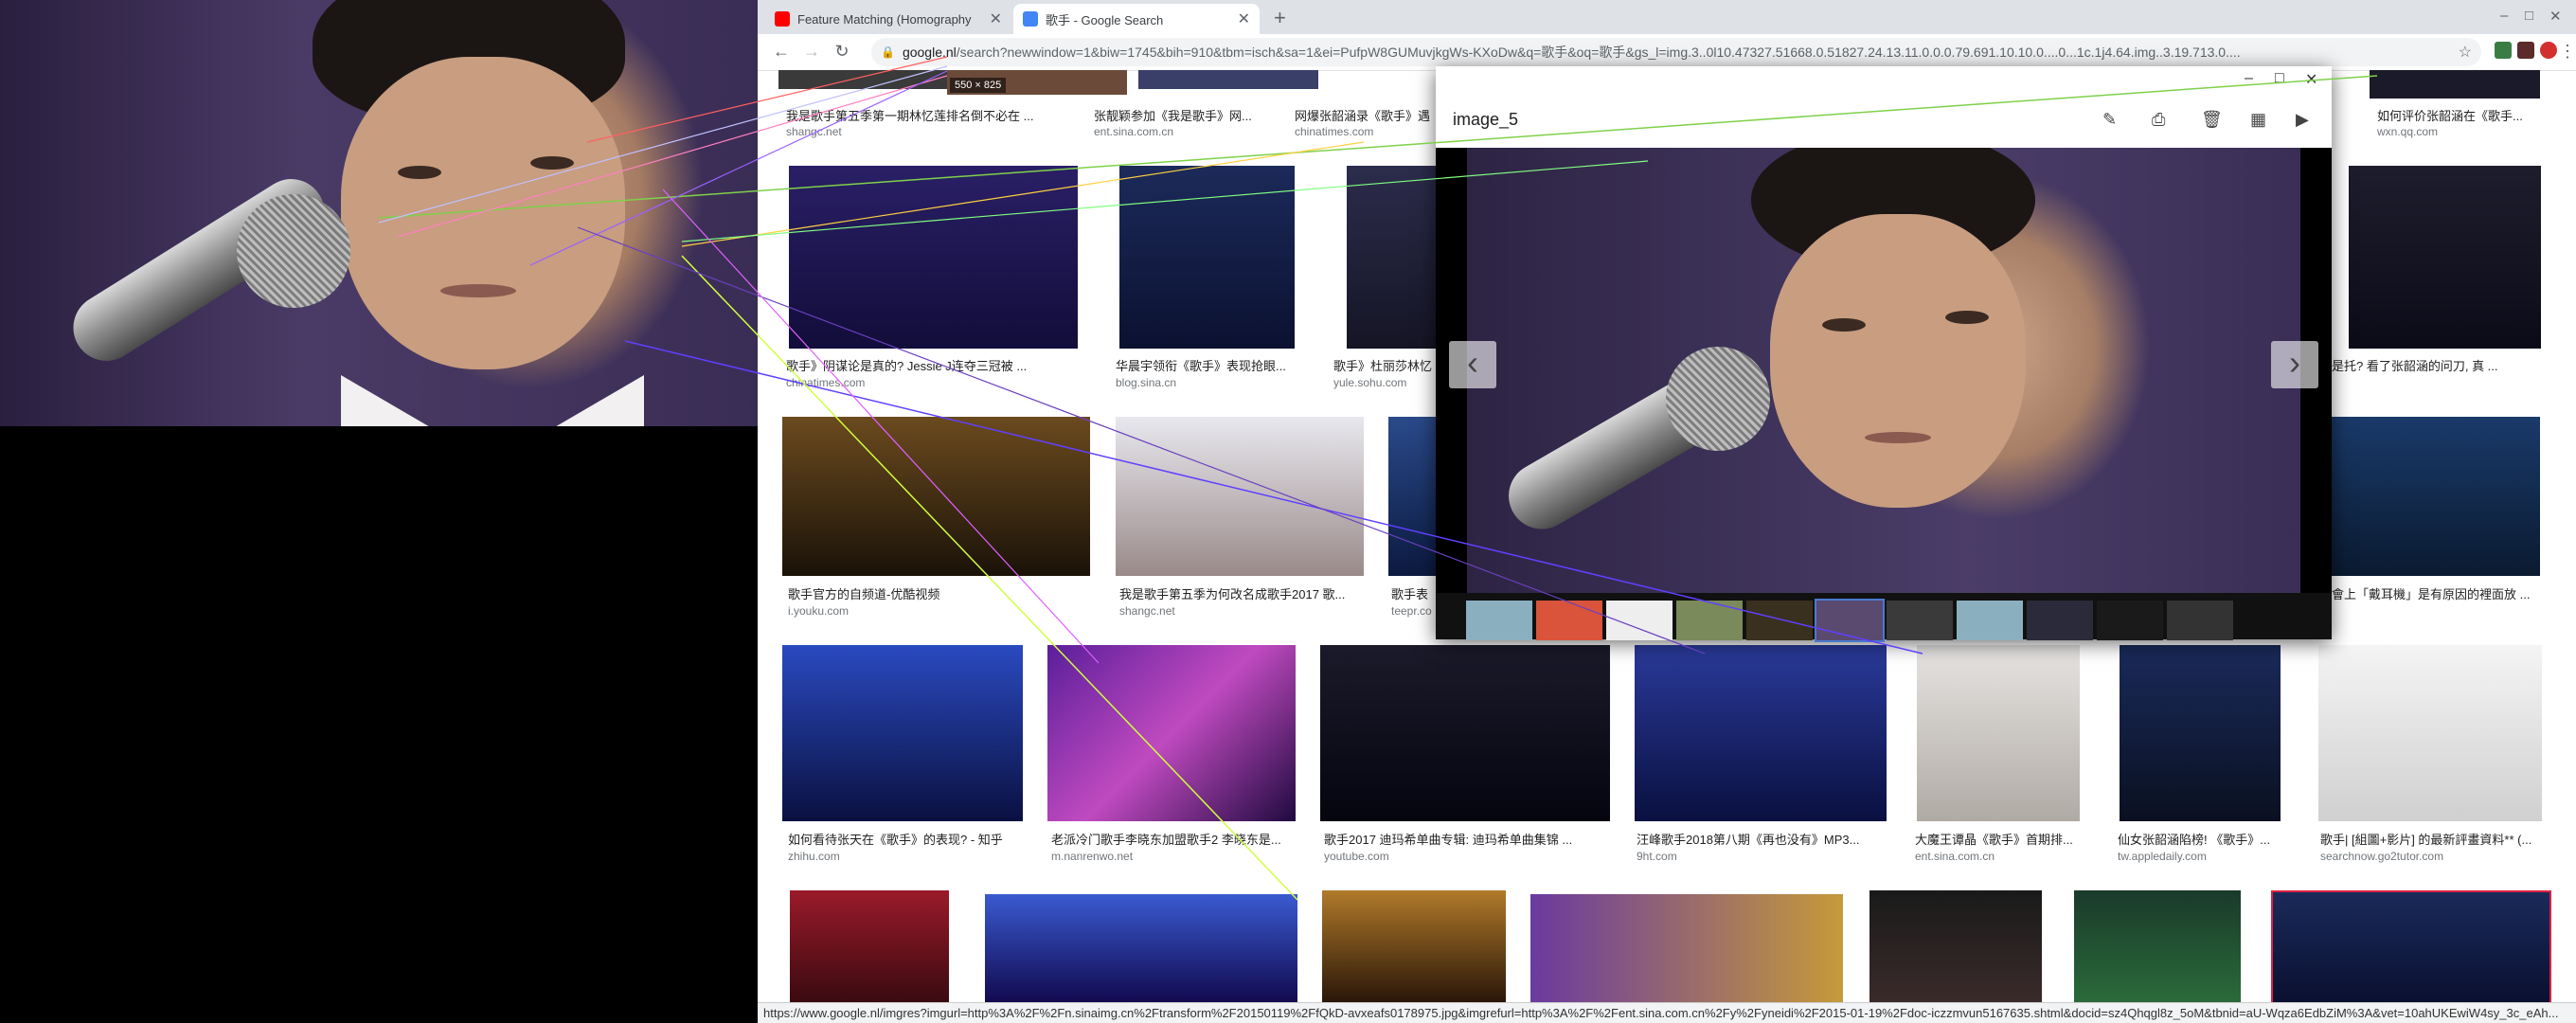 Image resolution: width=2576 pixels, height=1023 pixels. What do you see at coordinates (2566, 52) in the screenshot?
I see `menu-icon: ⋮` at bounding box center [2566, 52].